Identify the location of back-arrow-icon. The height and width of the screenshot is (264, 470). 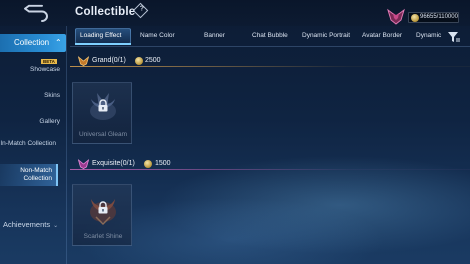
(34, 13).